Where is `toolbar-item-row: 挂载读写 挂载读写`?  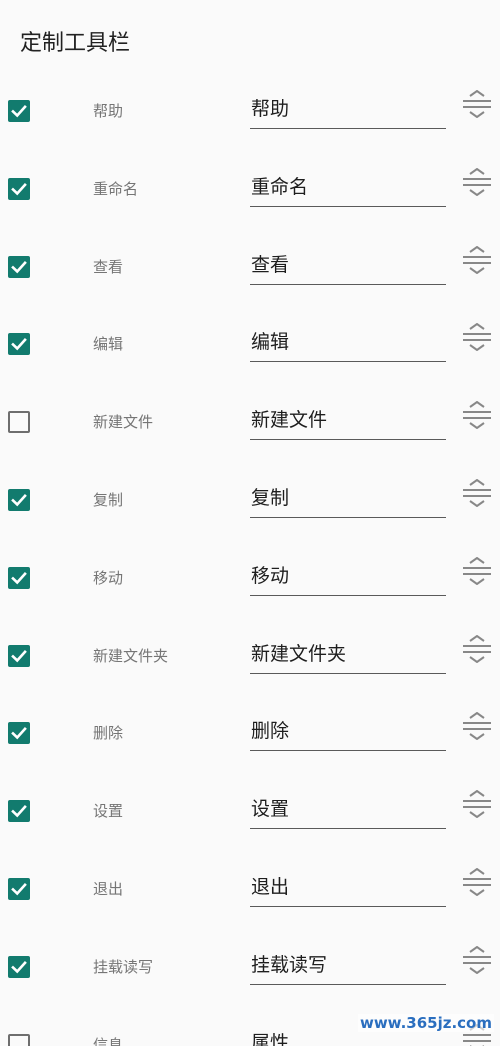 toolbar-item-row: 挂载读写 挂载读写 is located at coordinates (250, 967).